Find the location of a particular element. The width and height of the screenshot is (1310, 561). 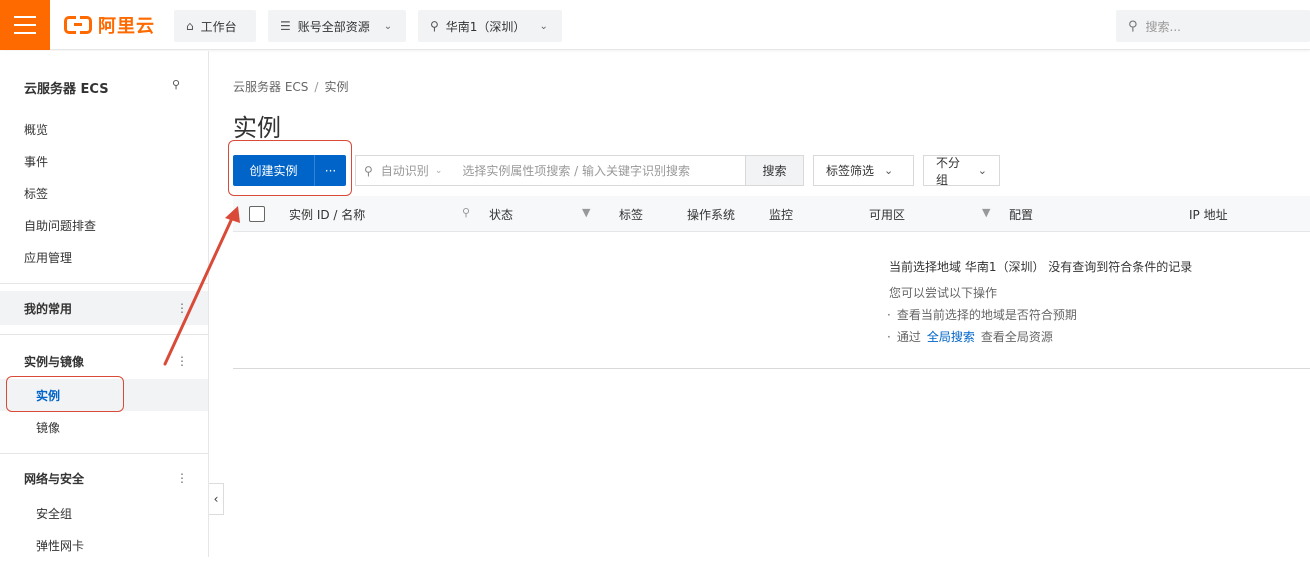

region-label: 华南1（深圳） is located at coordinates (485, 26).